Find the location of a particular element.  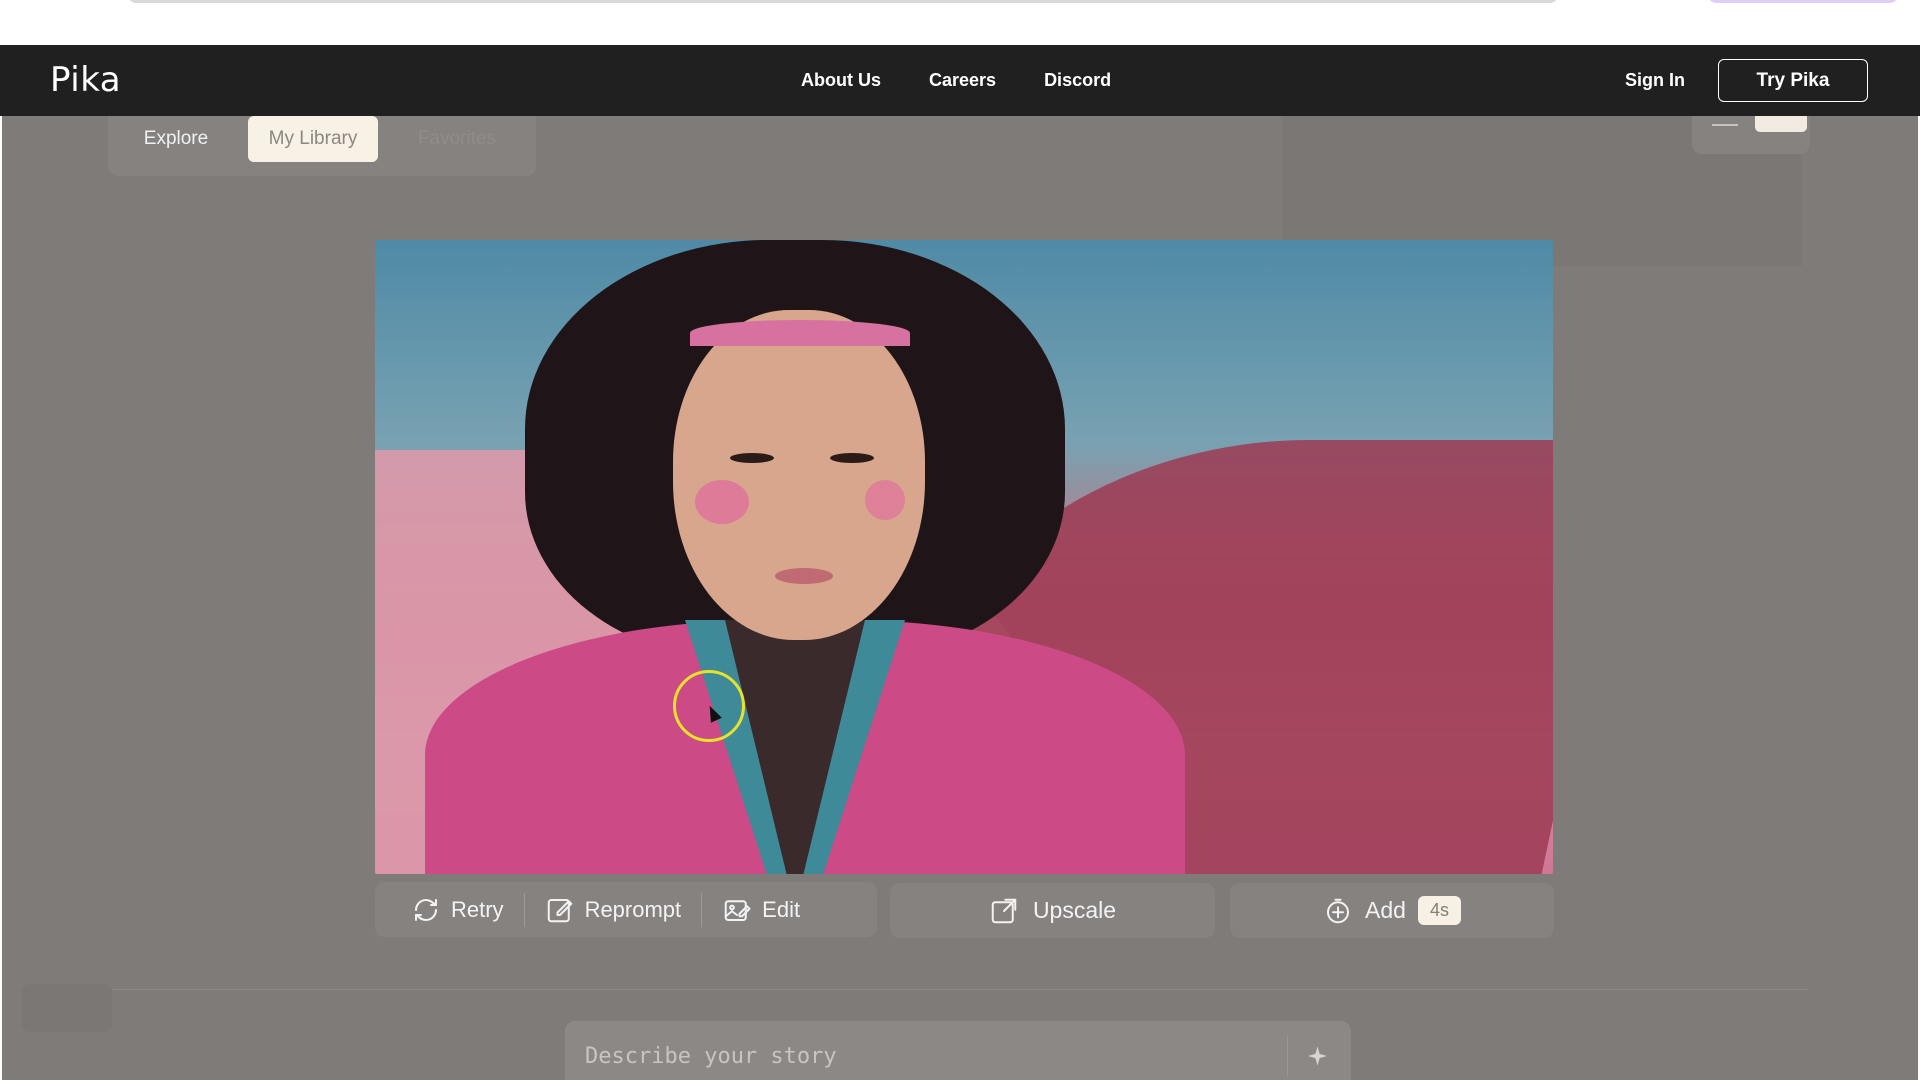

reprompt-label: Reprompt is located at coordinates (633, 909).